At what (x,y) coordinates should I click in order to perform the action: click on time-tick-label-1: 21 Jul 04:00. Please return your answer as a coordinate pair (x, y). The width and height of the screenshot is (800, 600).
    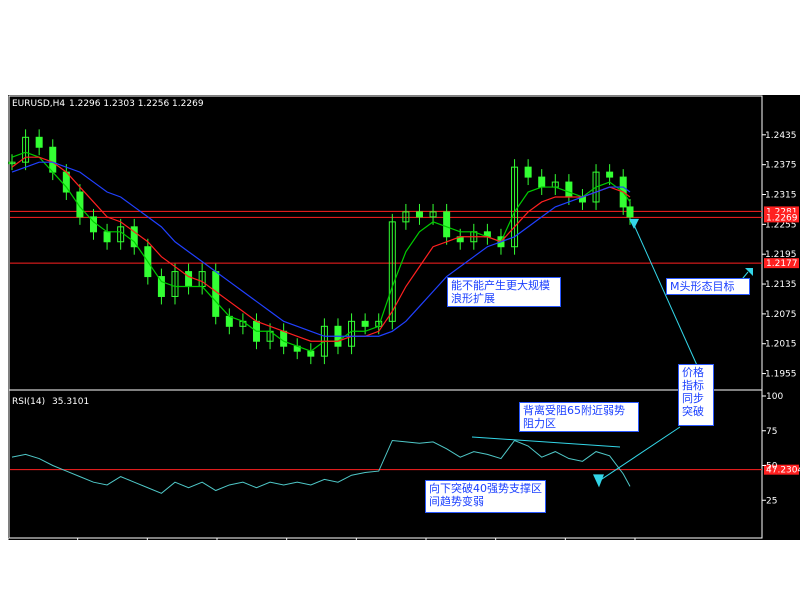
    Looking at the image, I should click on (105, 548).